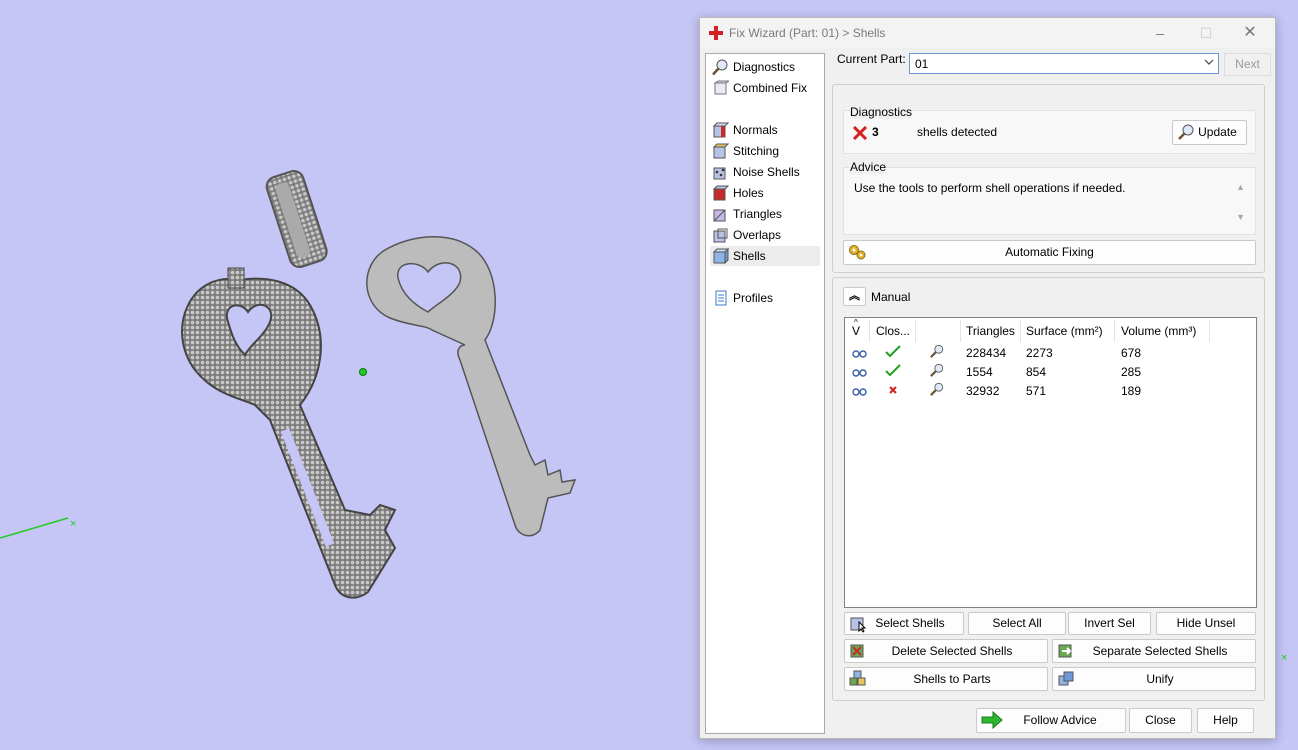 The height and width of the screenshot is (750, 1298). I want to click on collapse-manual-button: ︽, so click(854, 296).